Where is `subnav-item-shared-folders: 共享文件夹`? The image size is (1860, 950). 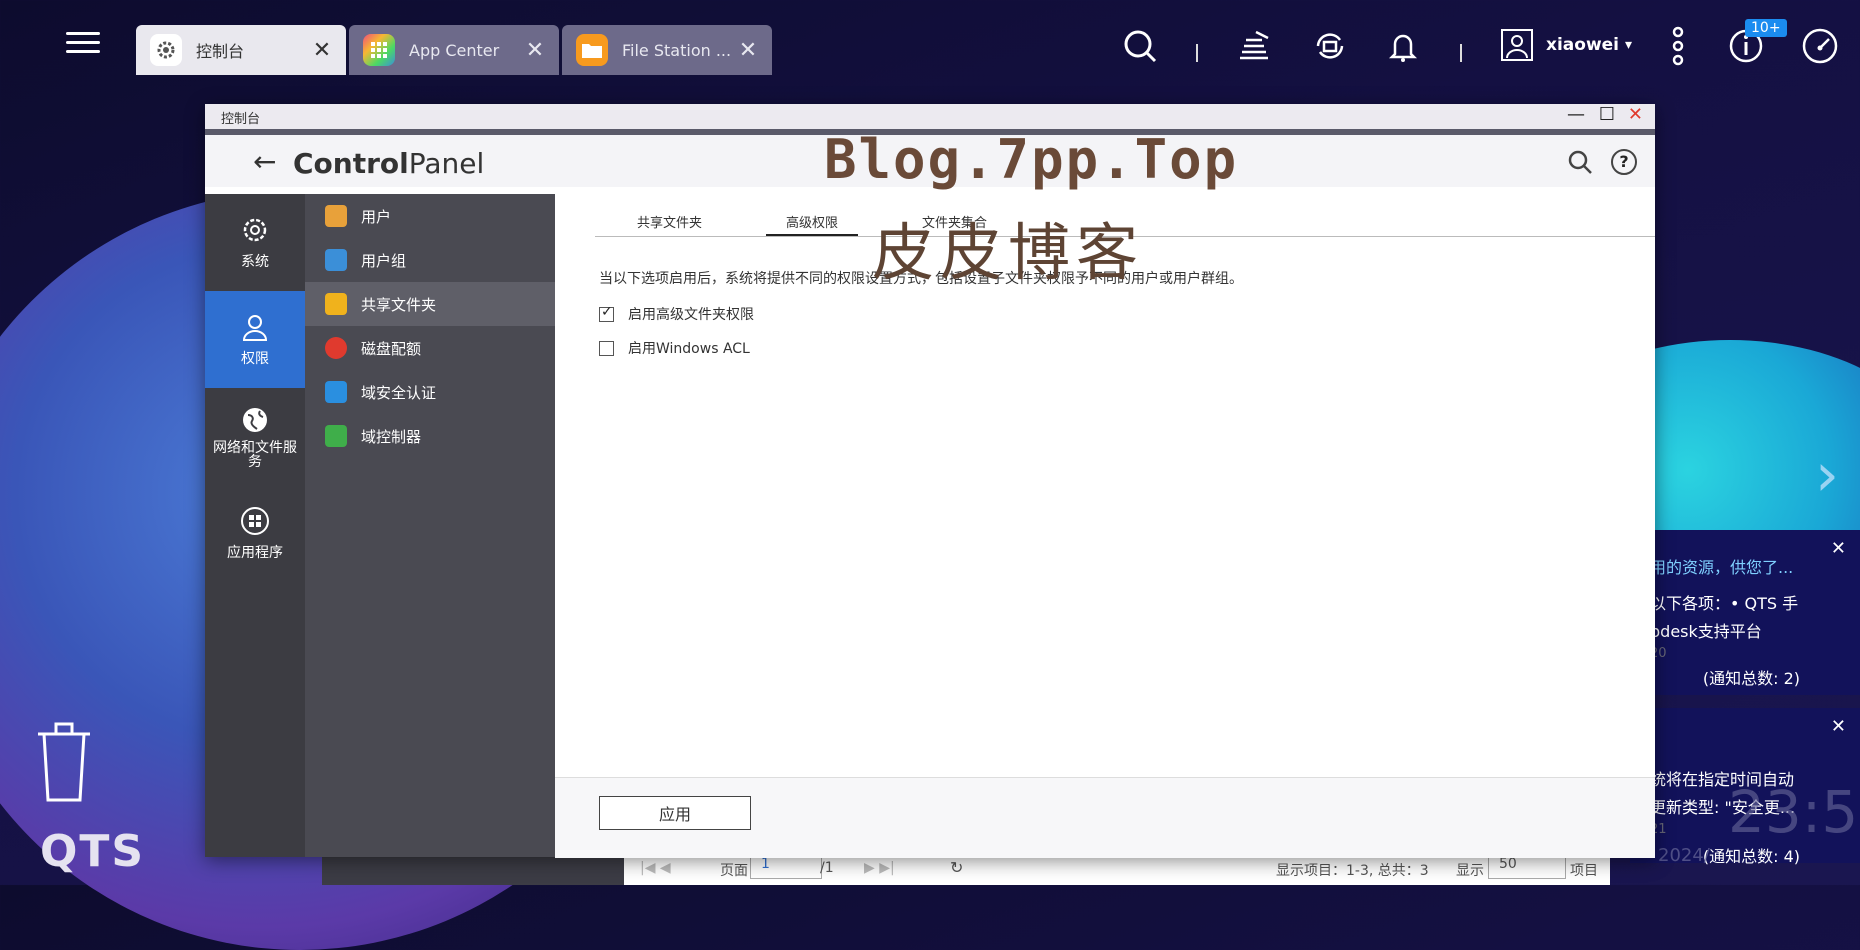
subnav-item-shared-folders: 共享文件夹 is located at coordinates (430, 304).